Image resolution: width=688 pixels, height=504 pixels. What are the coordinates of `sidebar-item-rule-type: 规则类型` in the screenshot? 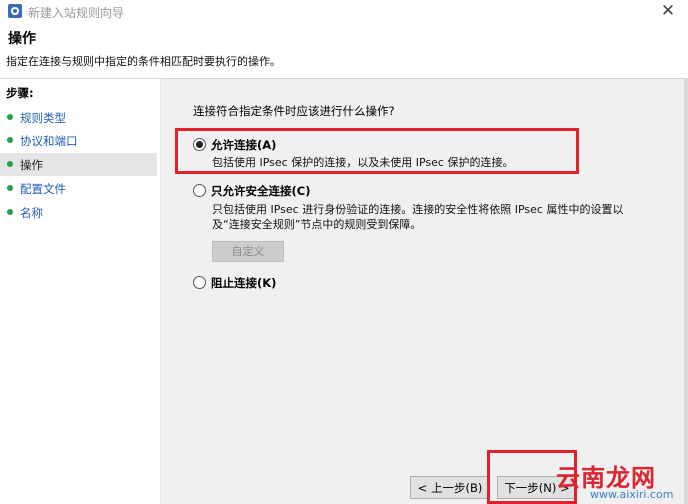 It's located at (78, 117).